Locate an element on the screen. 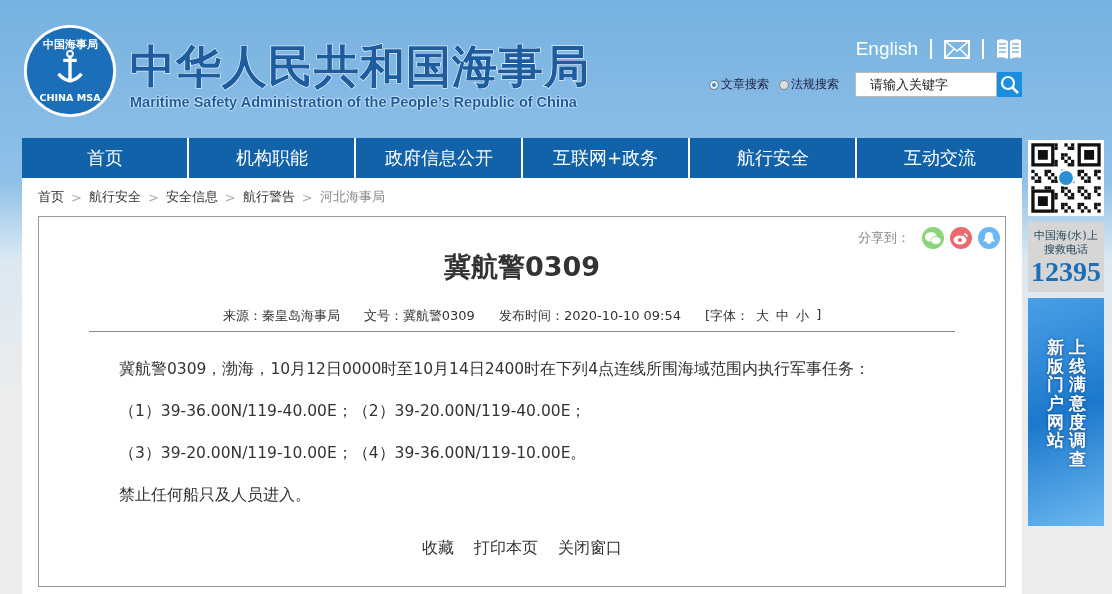  publish-time: 发布时间：2020-10-10 09:54 is located at coordinates (590, 316).